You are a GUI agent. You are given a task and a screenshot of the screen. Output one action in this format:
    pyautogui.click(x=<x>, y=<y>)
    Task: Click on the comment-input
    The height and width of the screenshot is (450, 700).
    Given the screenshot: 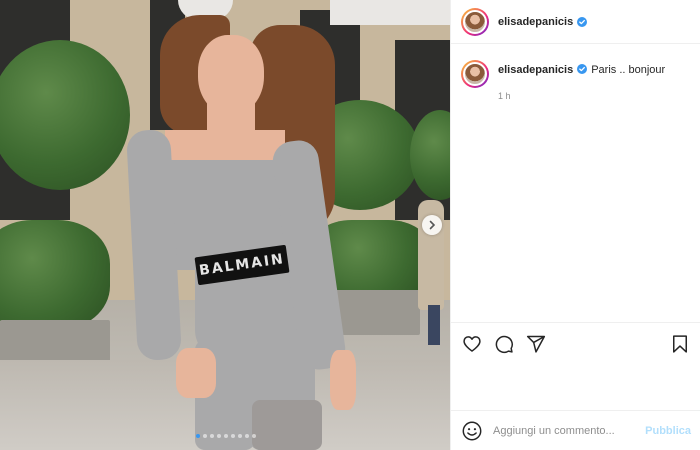 What is the action you would take?
    pyautogui.click(x=563, y=430)
    